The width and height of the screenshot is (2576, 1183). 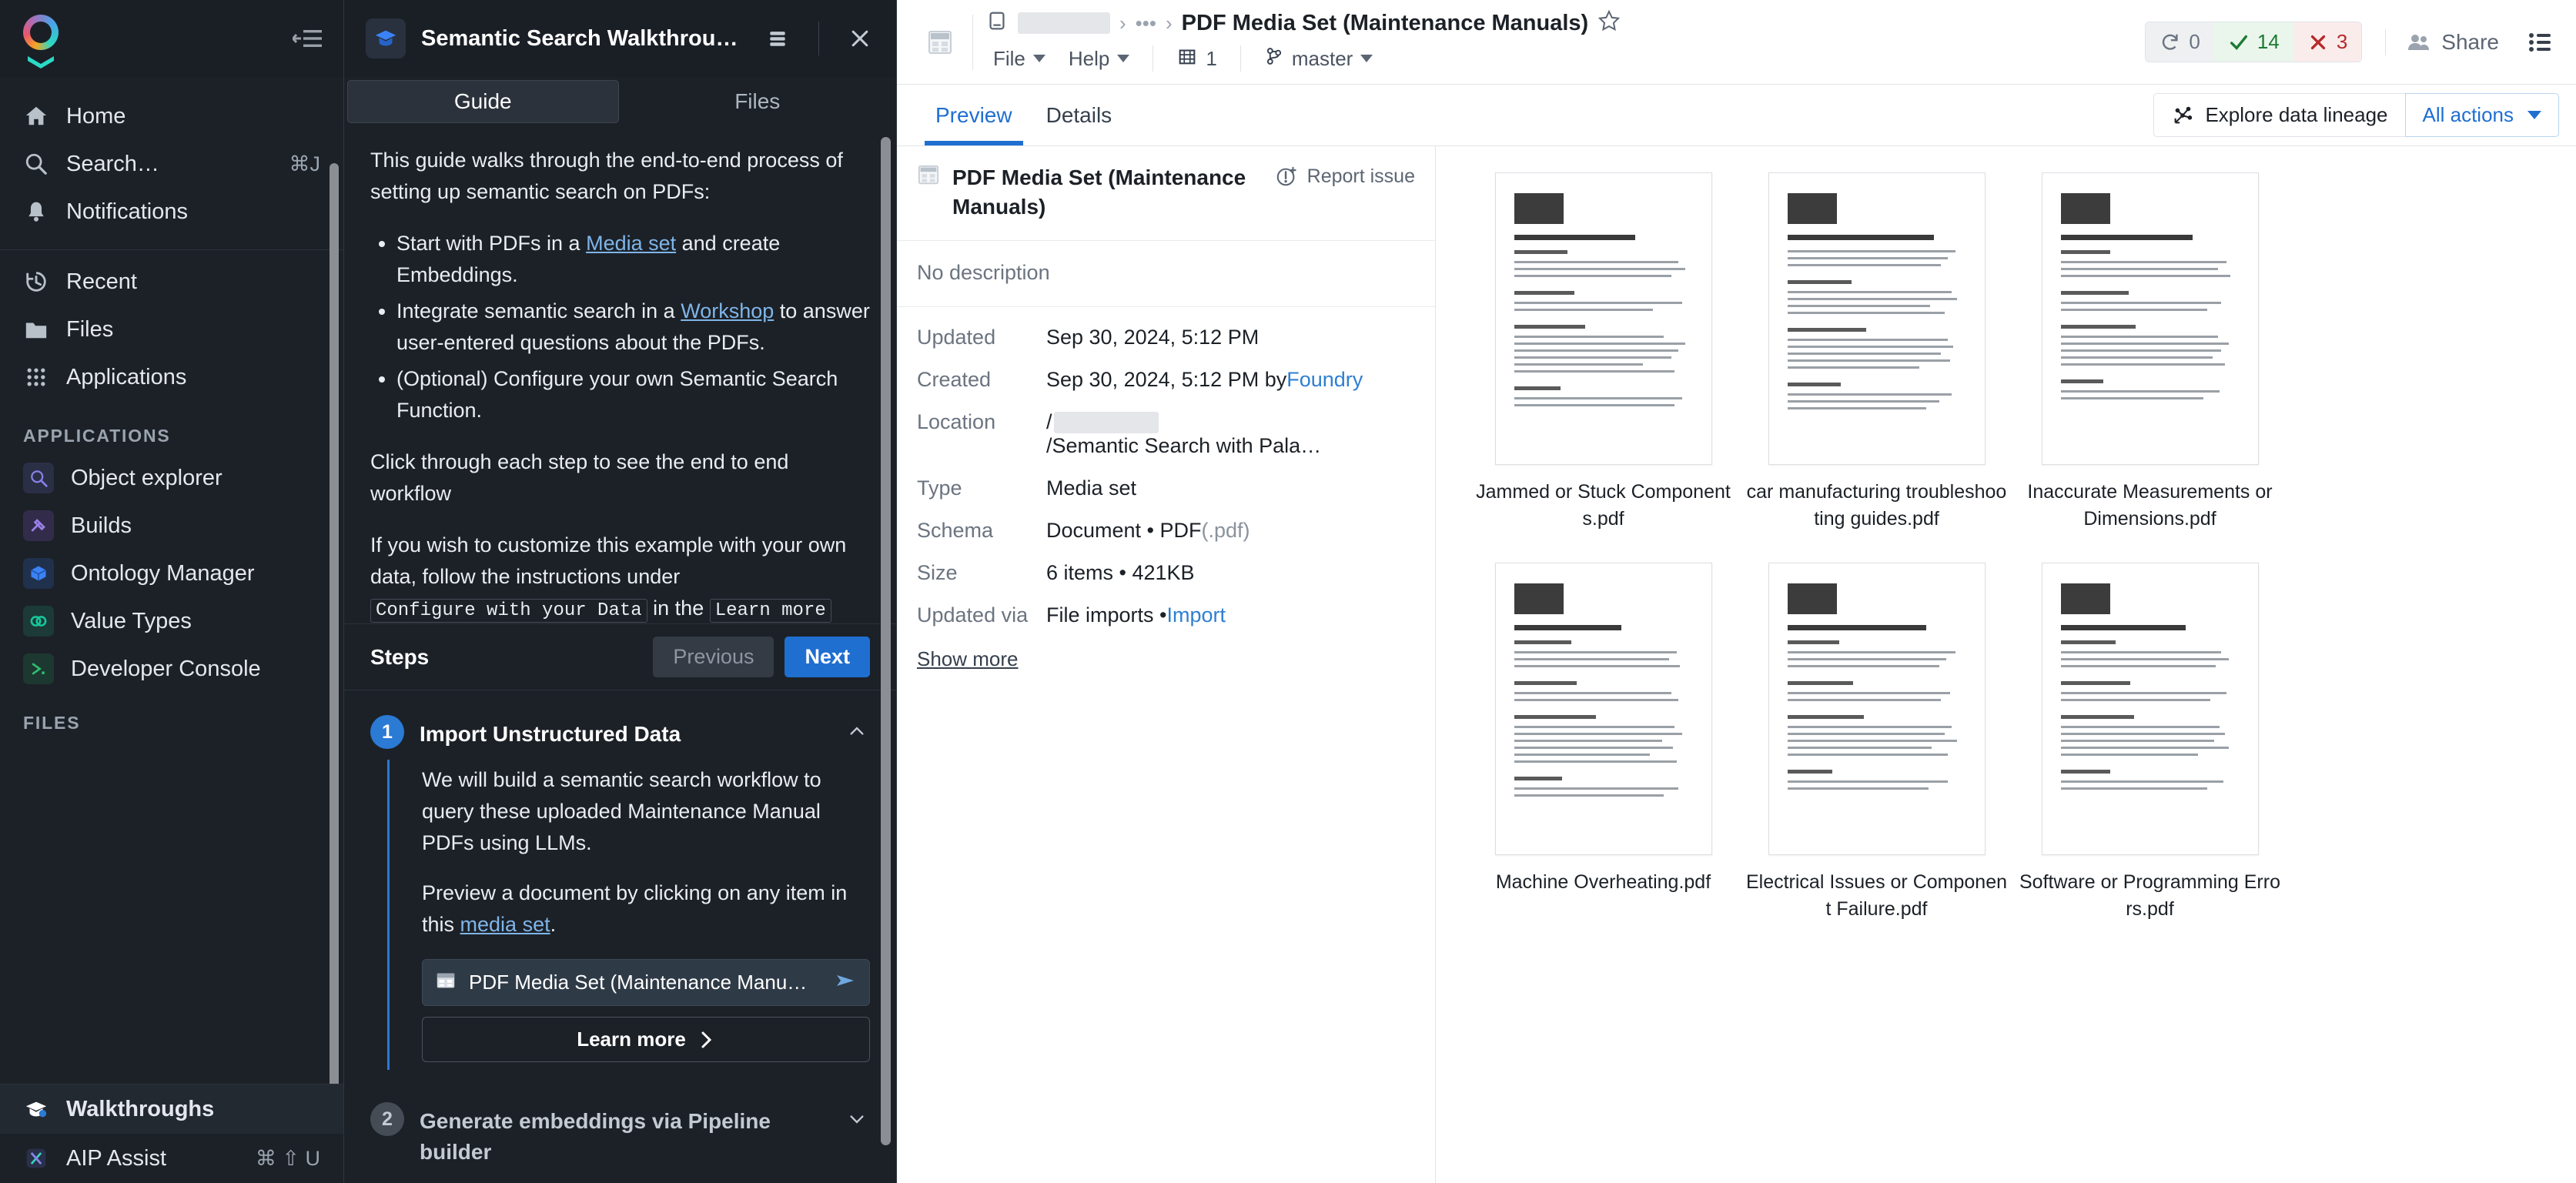 I want to click on sidebar-item-builds: Builds, so click(x=171, y=526).